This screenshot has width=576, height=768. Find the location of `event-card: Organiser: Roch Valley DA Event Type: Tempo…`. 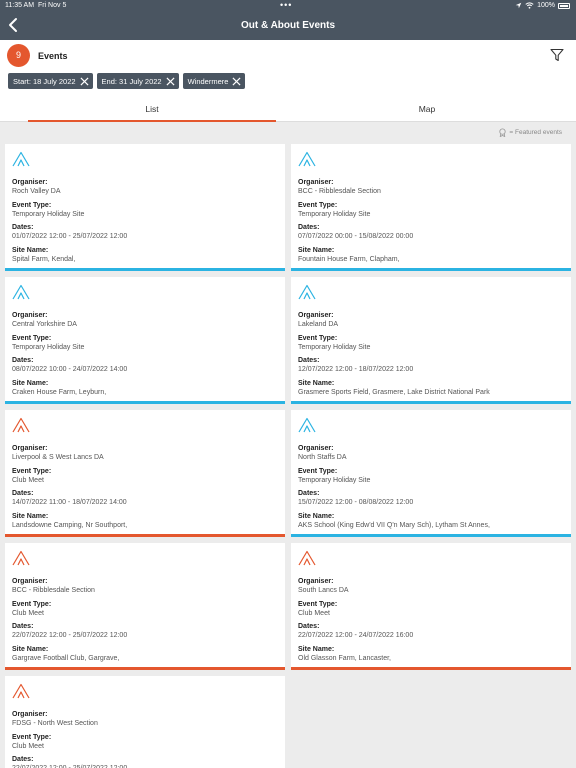

event-card: Organiser: Roch Valley DA Event Type: Tempo… is located at coordinates (145, 207).